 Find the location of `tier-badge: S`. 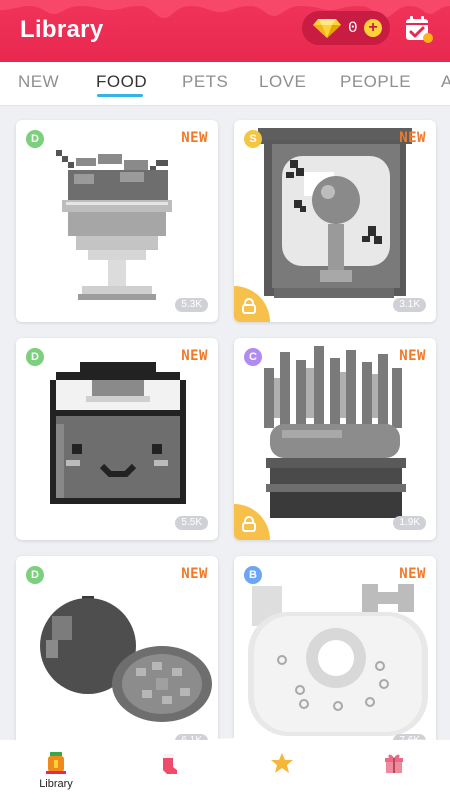

tier-badge: S is located at coordinates (253, 139).